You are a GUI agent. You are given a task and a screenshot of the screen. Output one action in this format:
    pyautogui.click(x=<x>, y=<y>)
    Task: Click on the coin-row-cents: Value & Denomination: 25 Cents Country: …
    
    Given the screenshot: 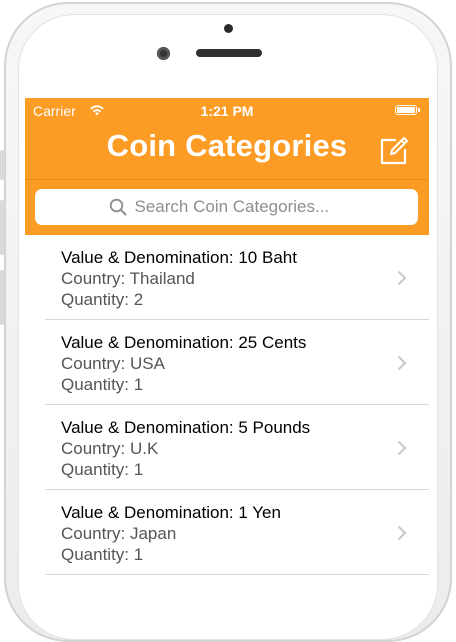 What is the action you would take?
    pyautogui.click(x=237, y=362)
    